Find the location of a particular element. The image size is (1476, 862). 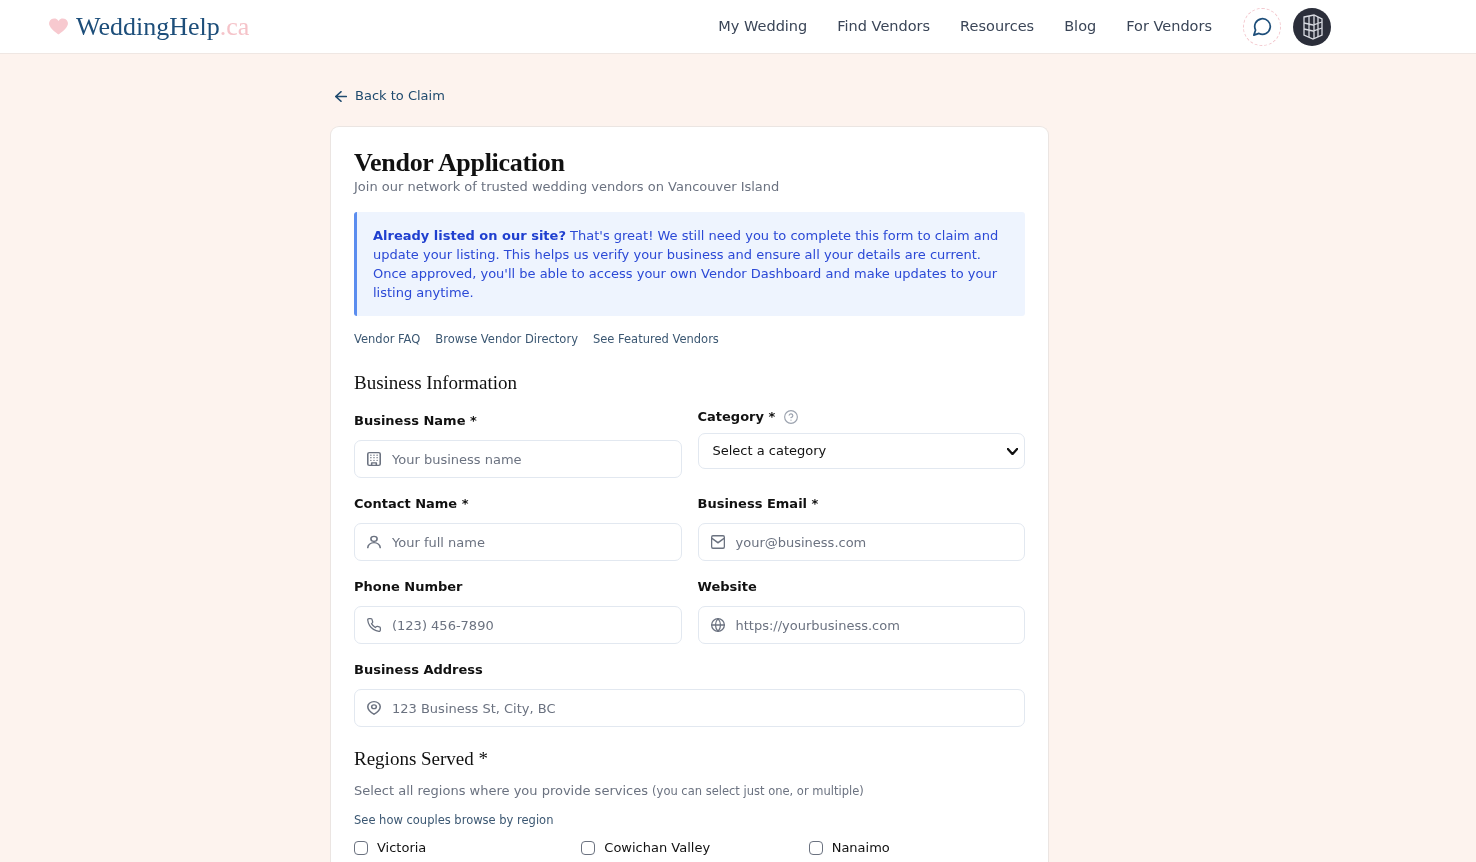

phone-icon is located at coordinates (374, 625).